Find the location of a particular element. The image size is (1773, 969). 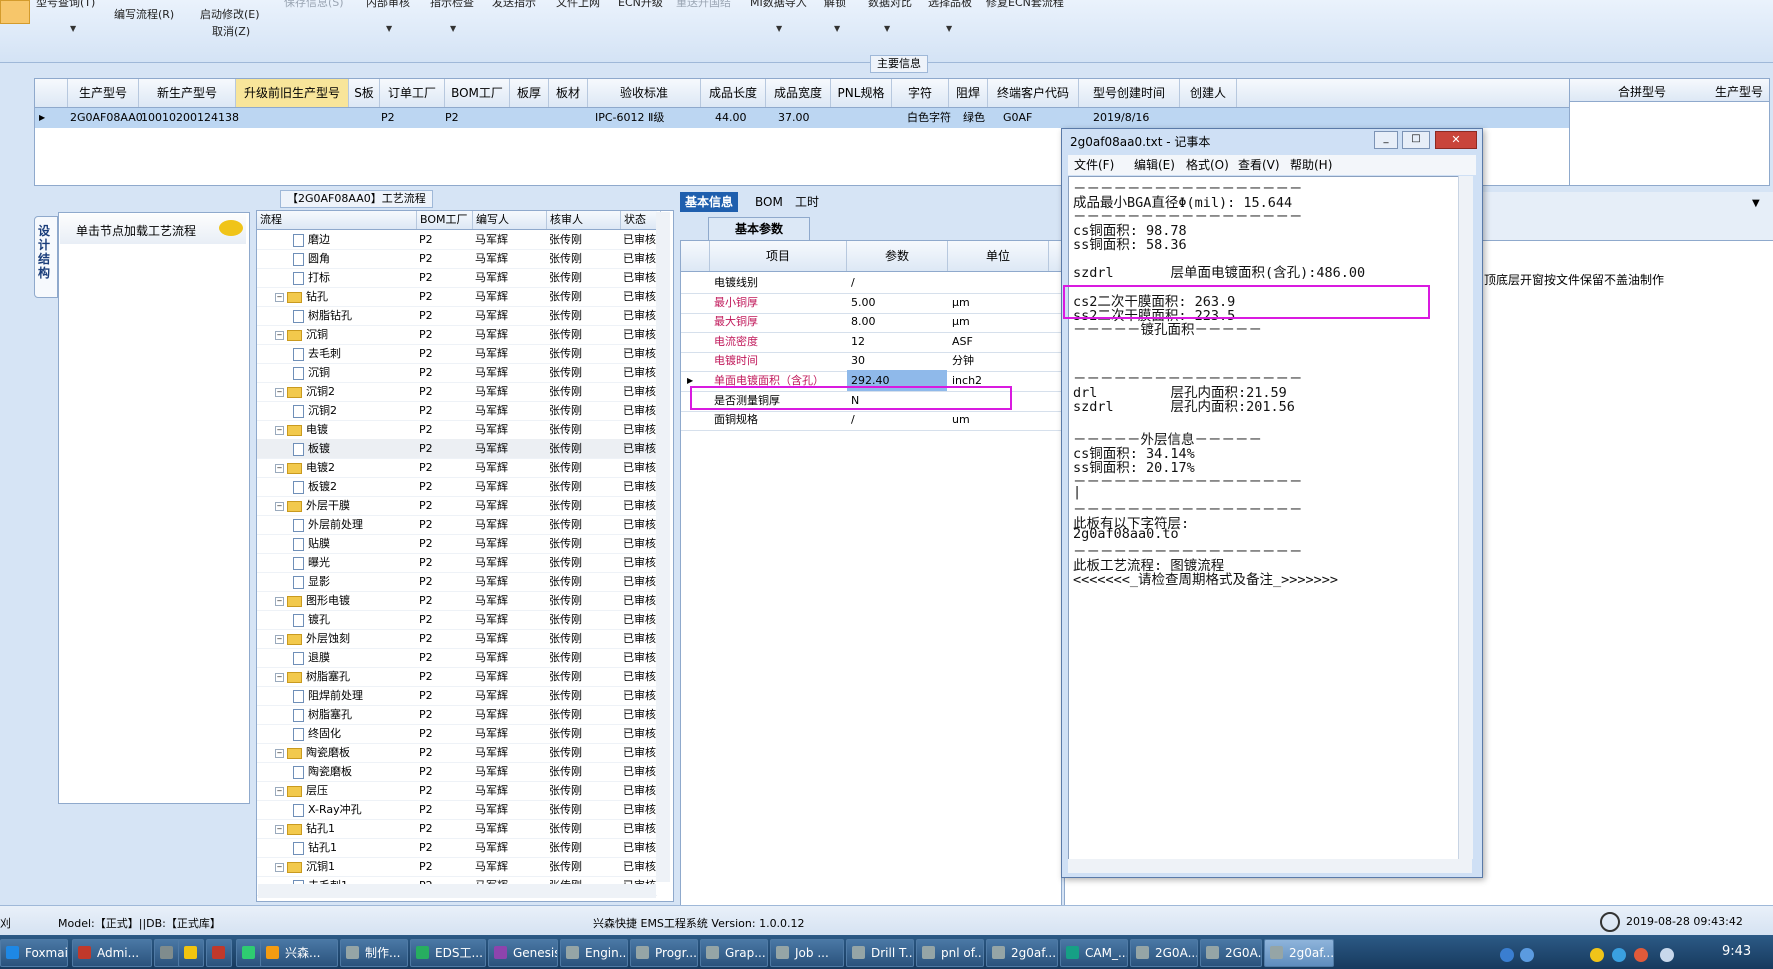

tree-row: − 层压 P2 马军辉 张传刚 已审核 is located at coordinates (457, 791).